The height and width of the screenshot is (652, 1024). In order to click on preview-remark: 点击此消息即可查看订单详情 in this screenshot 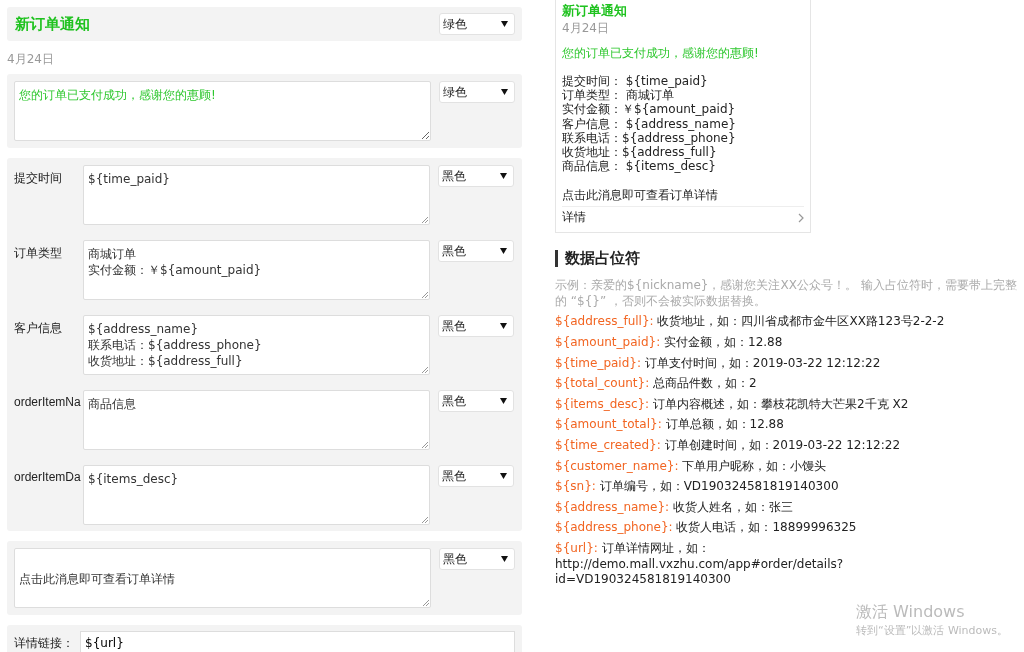, I will do `click(683, 197)`.